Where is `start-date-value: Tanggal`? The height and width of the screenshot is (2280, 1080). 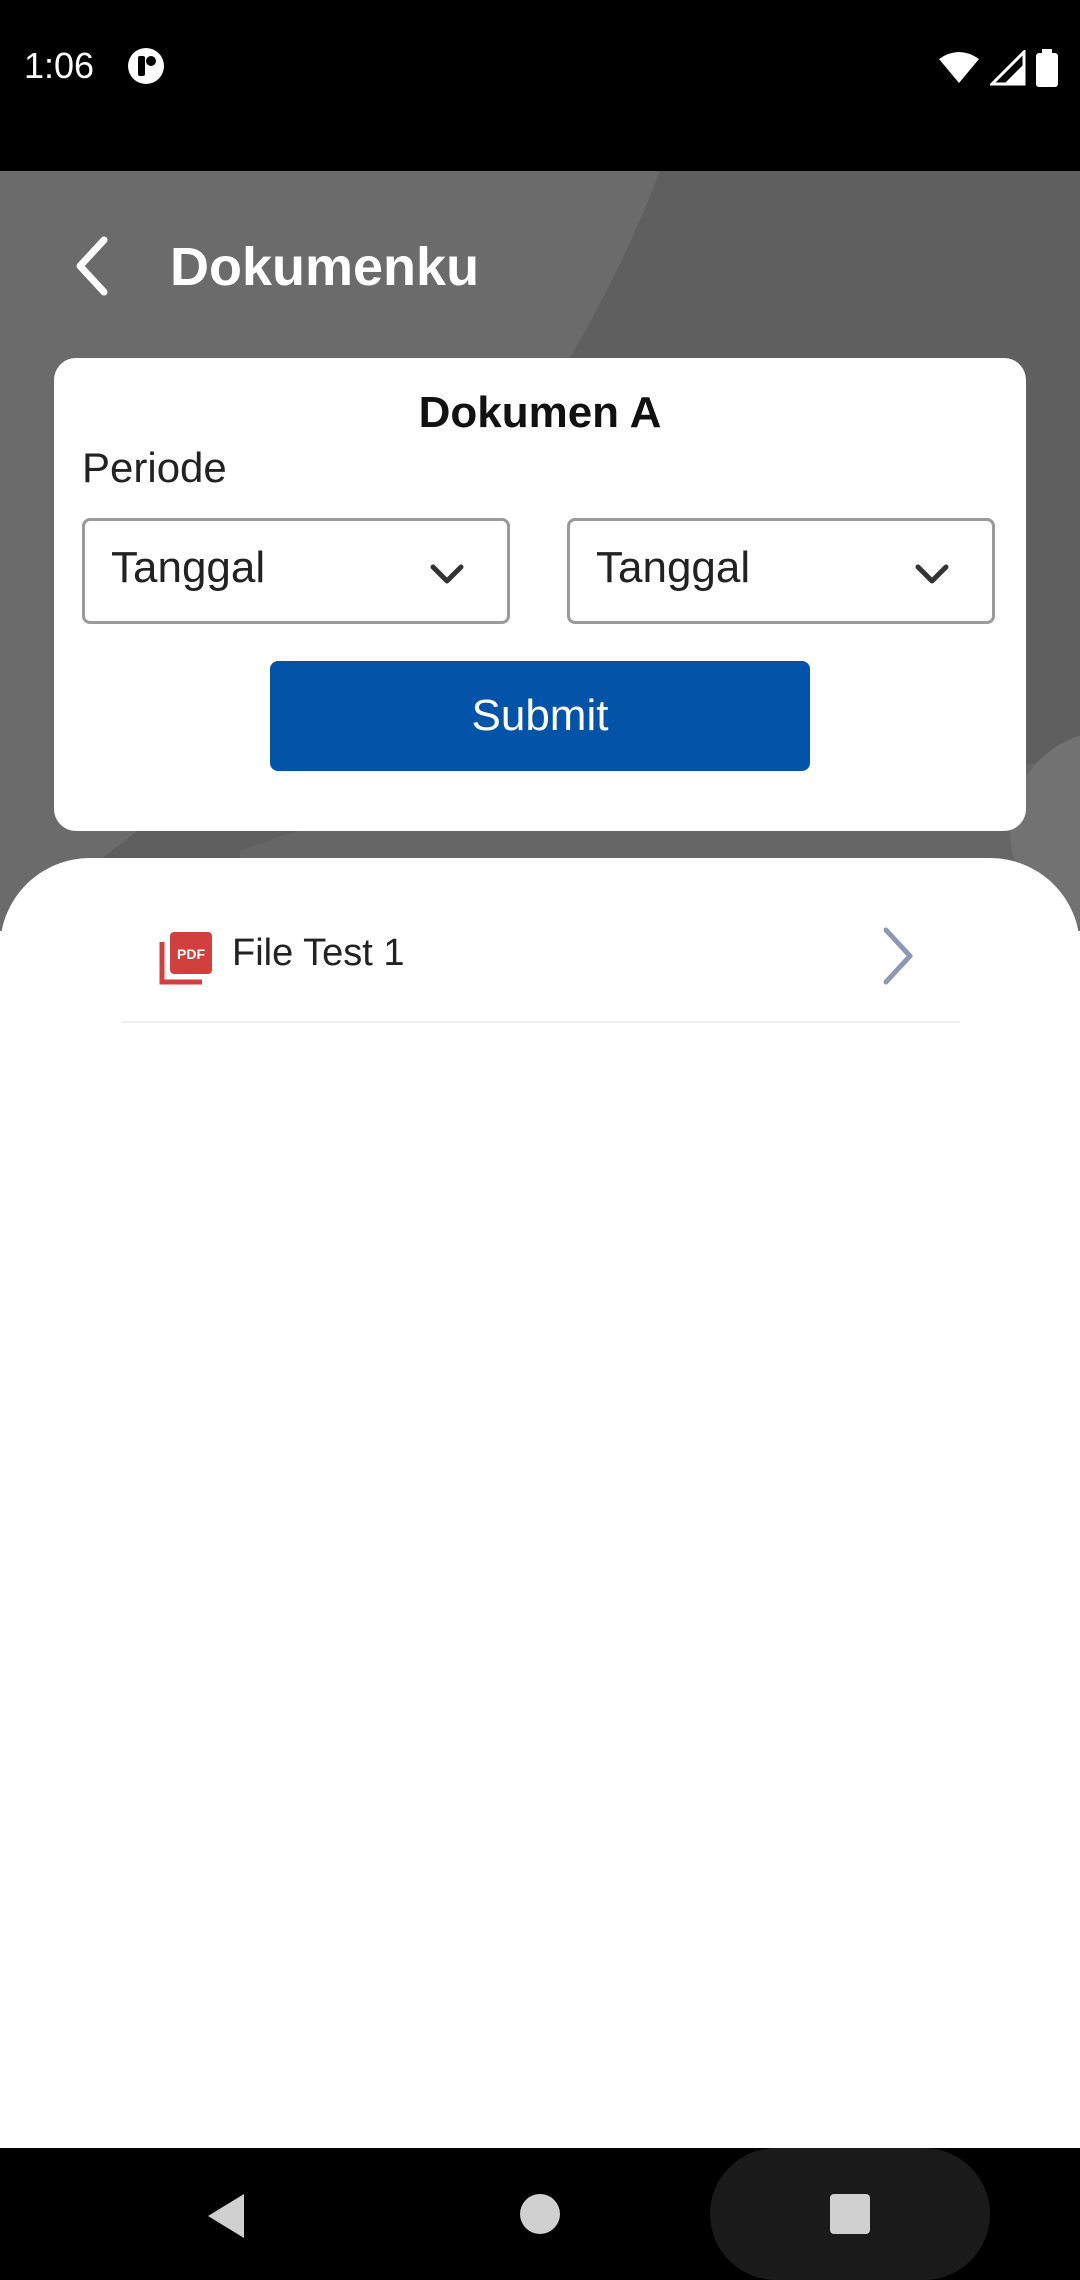 start-date-value: Tanggal is located at coordinates (188, 567).